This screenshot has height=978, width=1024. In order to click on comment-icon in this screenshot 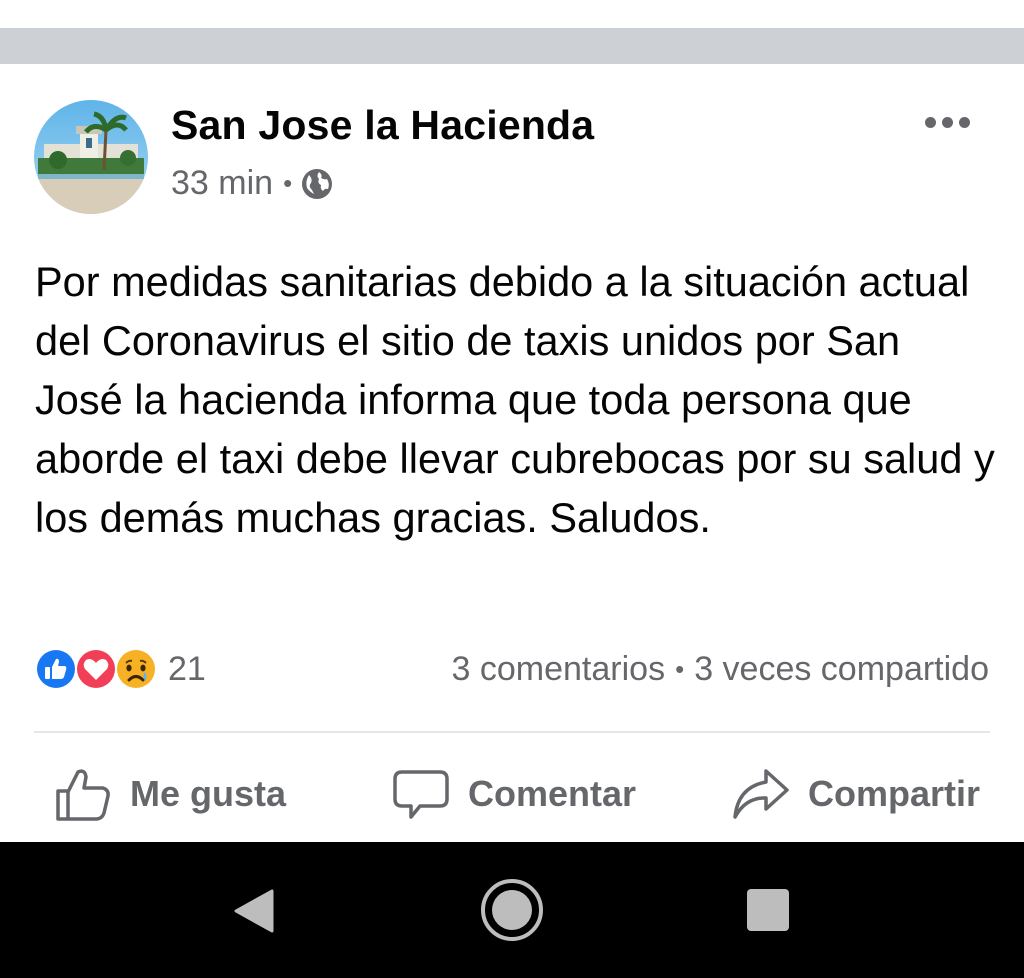, I will do `click(421, 794)`.